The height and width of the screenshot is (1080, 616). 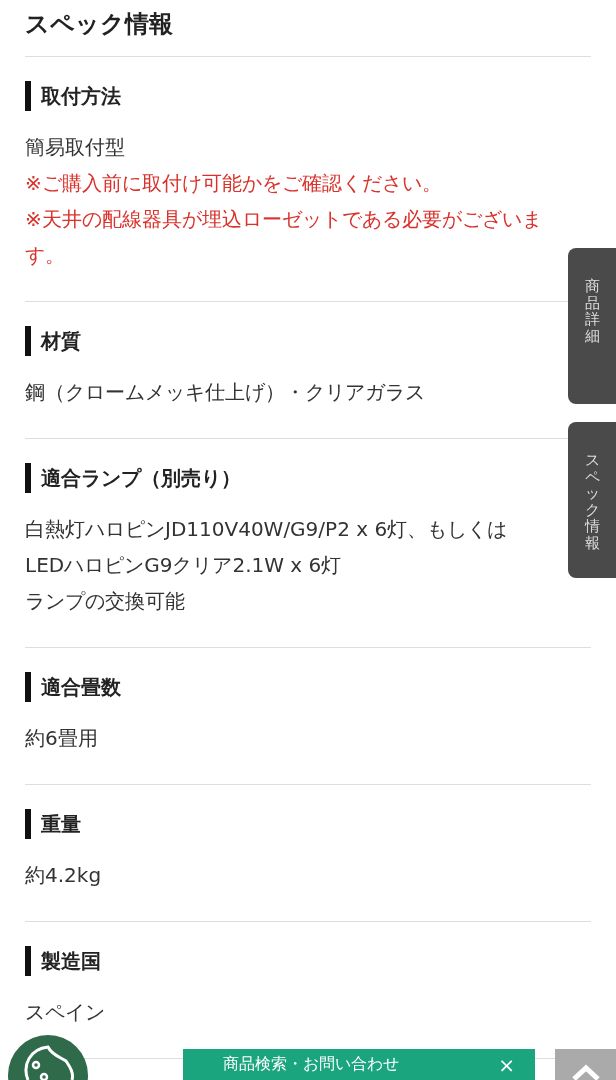 I want to click on note-text: ※天井の配線器具が埋込ローゼットである必要がございます。, so click(x=284, y=237).